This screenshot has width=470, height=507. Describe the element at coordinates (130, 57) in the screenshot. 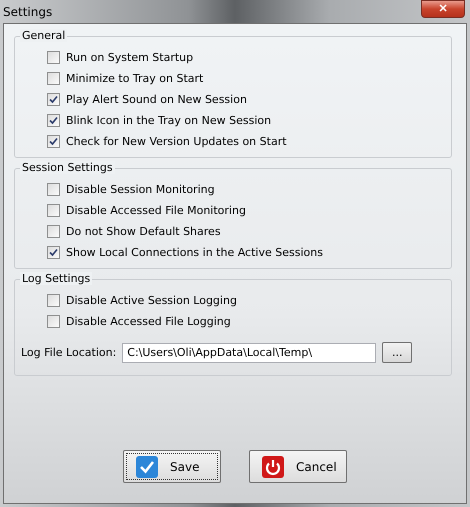

I see `checkbox-label: Run on System Startup` at that location.